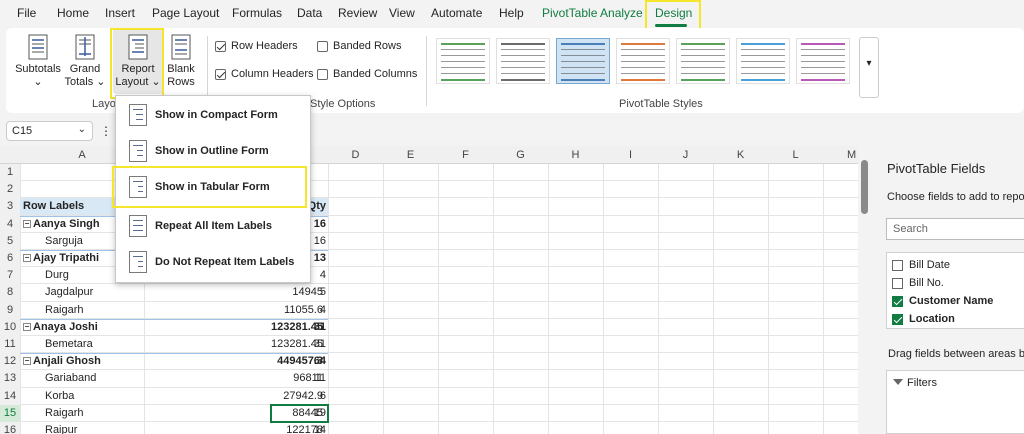 This screenshot has width=1024, height=434. What do you see at coordinates (213, 226) in the screenshot?
I see `menu-item-repeat-all-labels: Repeat All Item Labels` at bounding box center [213, 226].